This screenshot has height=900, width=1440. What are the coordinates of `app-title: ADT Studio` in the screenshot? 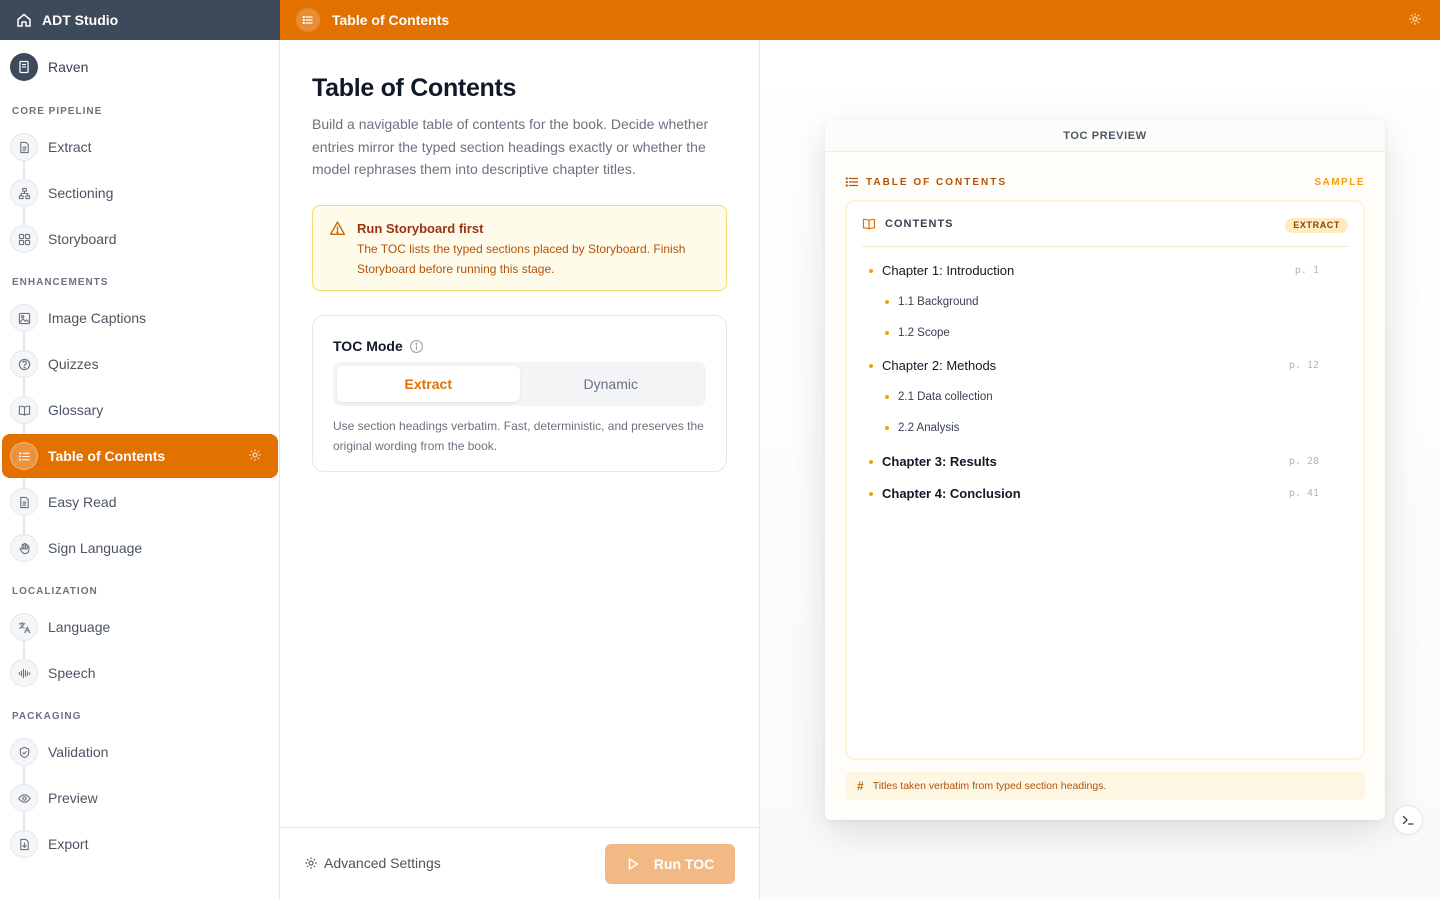 It's located at (80, 20).